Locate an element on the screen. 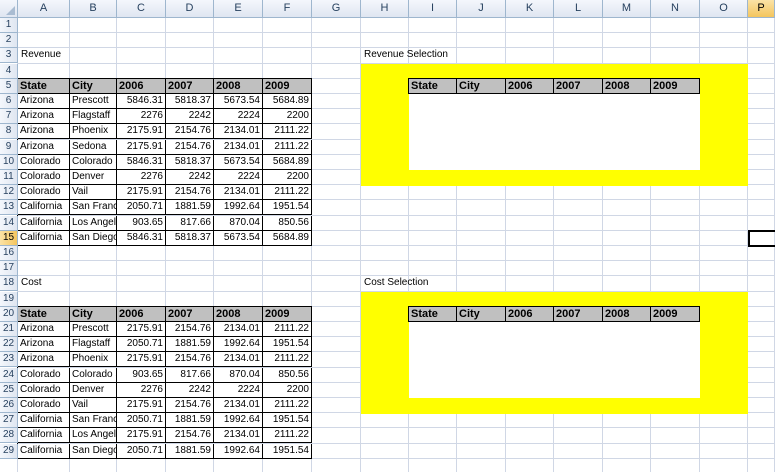 This screenshot has height=472, width=775. row-header-15: 15 is located at coordinates (9, 238).